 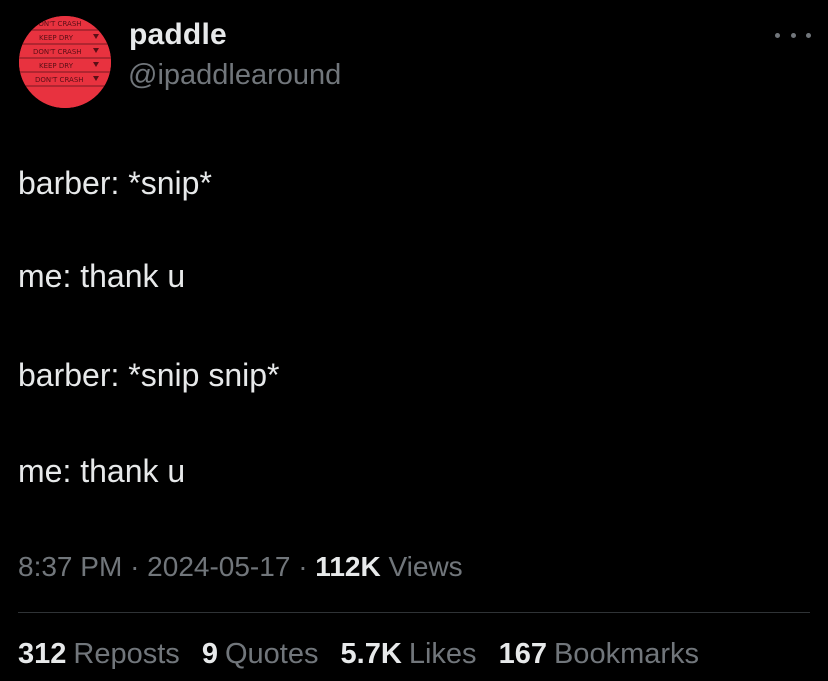 I want to click on bookmarks-count: 167, so click(x=522, y=654).